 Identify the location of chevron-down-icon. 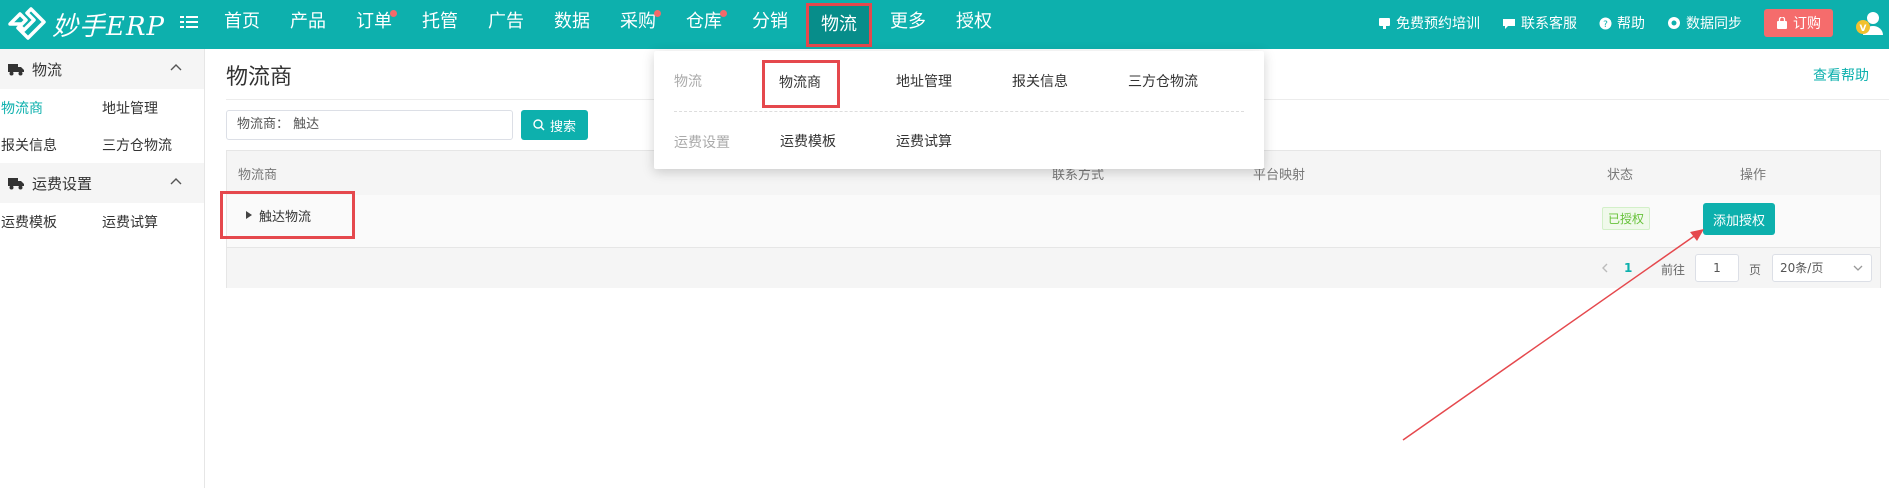
(1858, 268).